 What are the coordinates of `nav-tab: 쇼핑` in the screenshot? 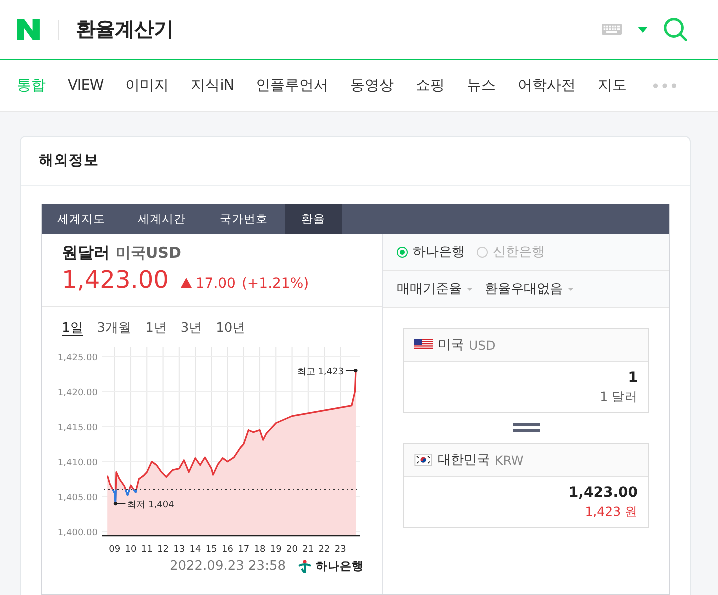 It's located at (431, 85).